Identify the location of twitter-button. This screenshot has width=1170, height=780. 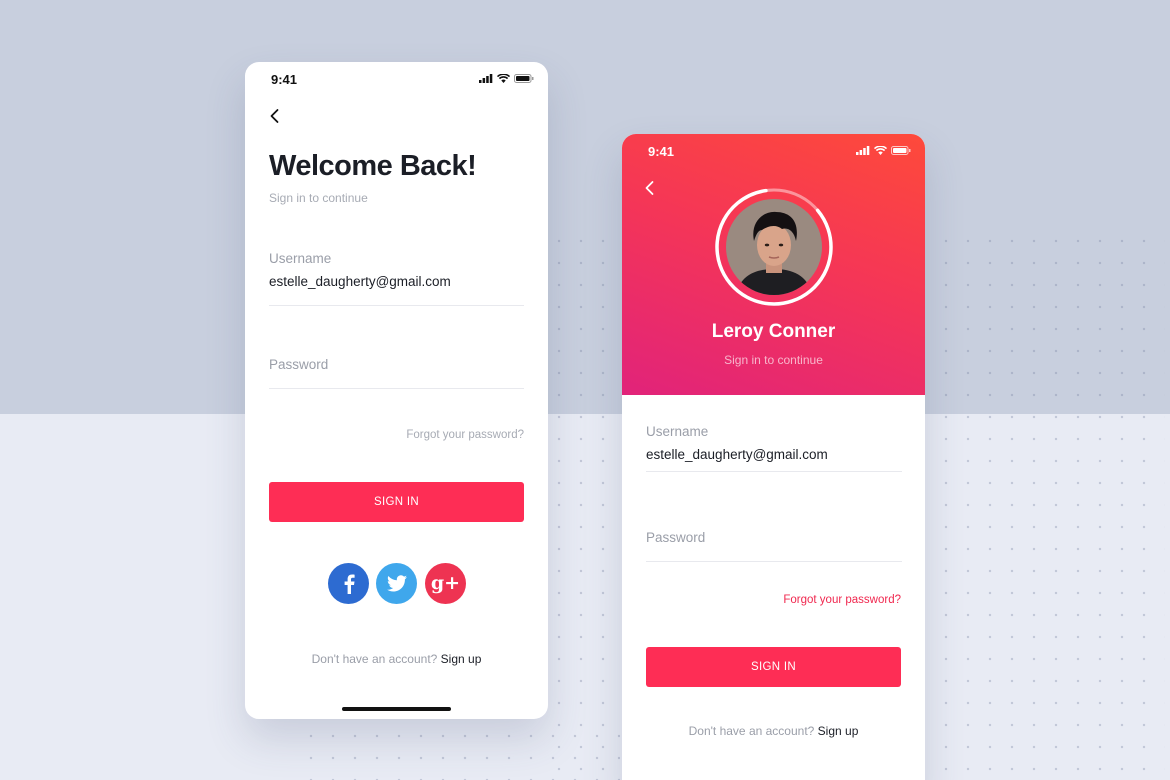
(396, 583).